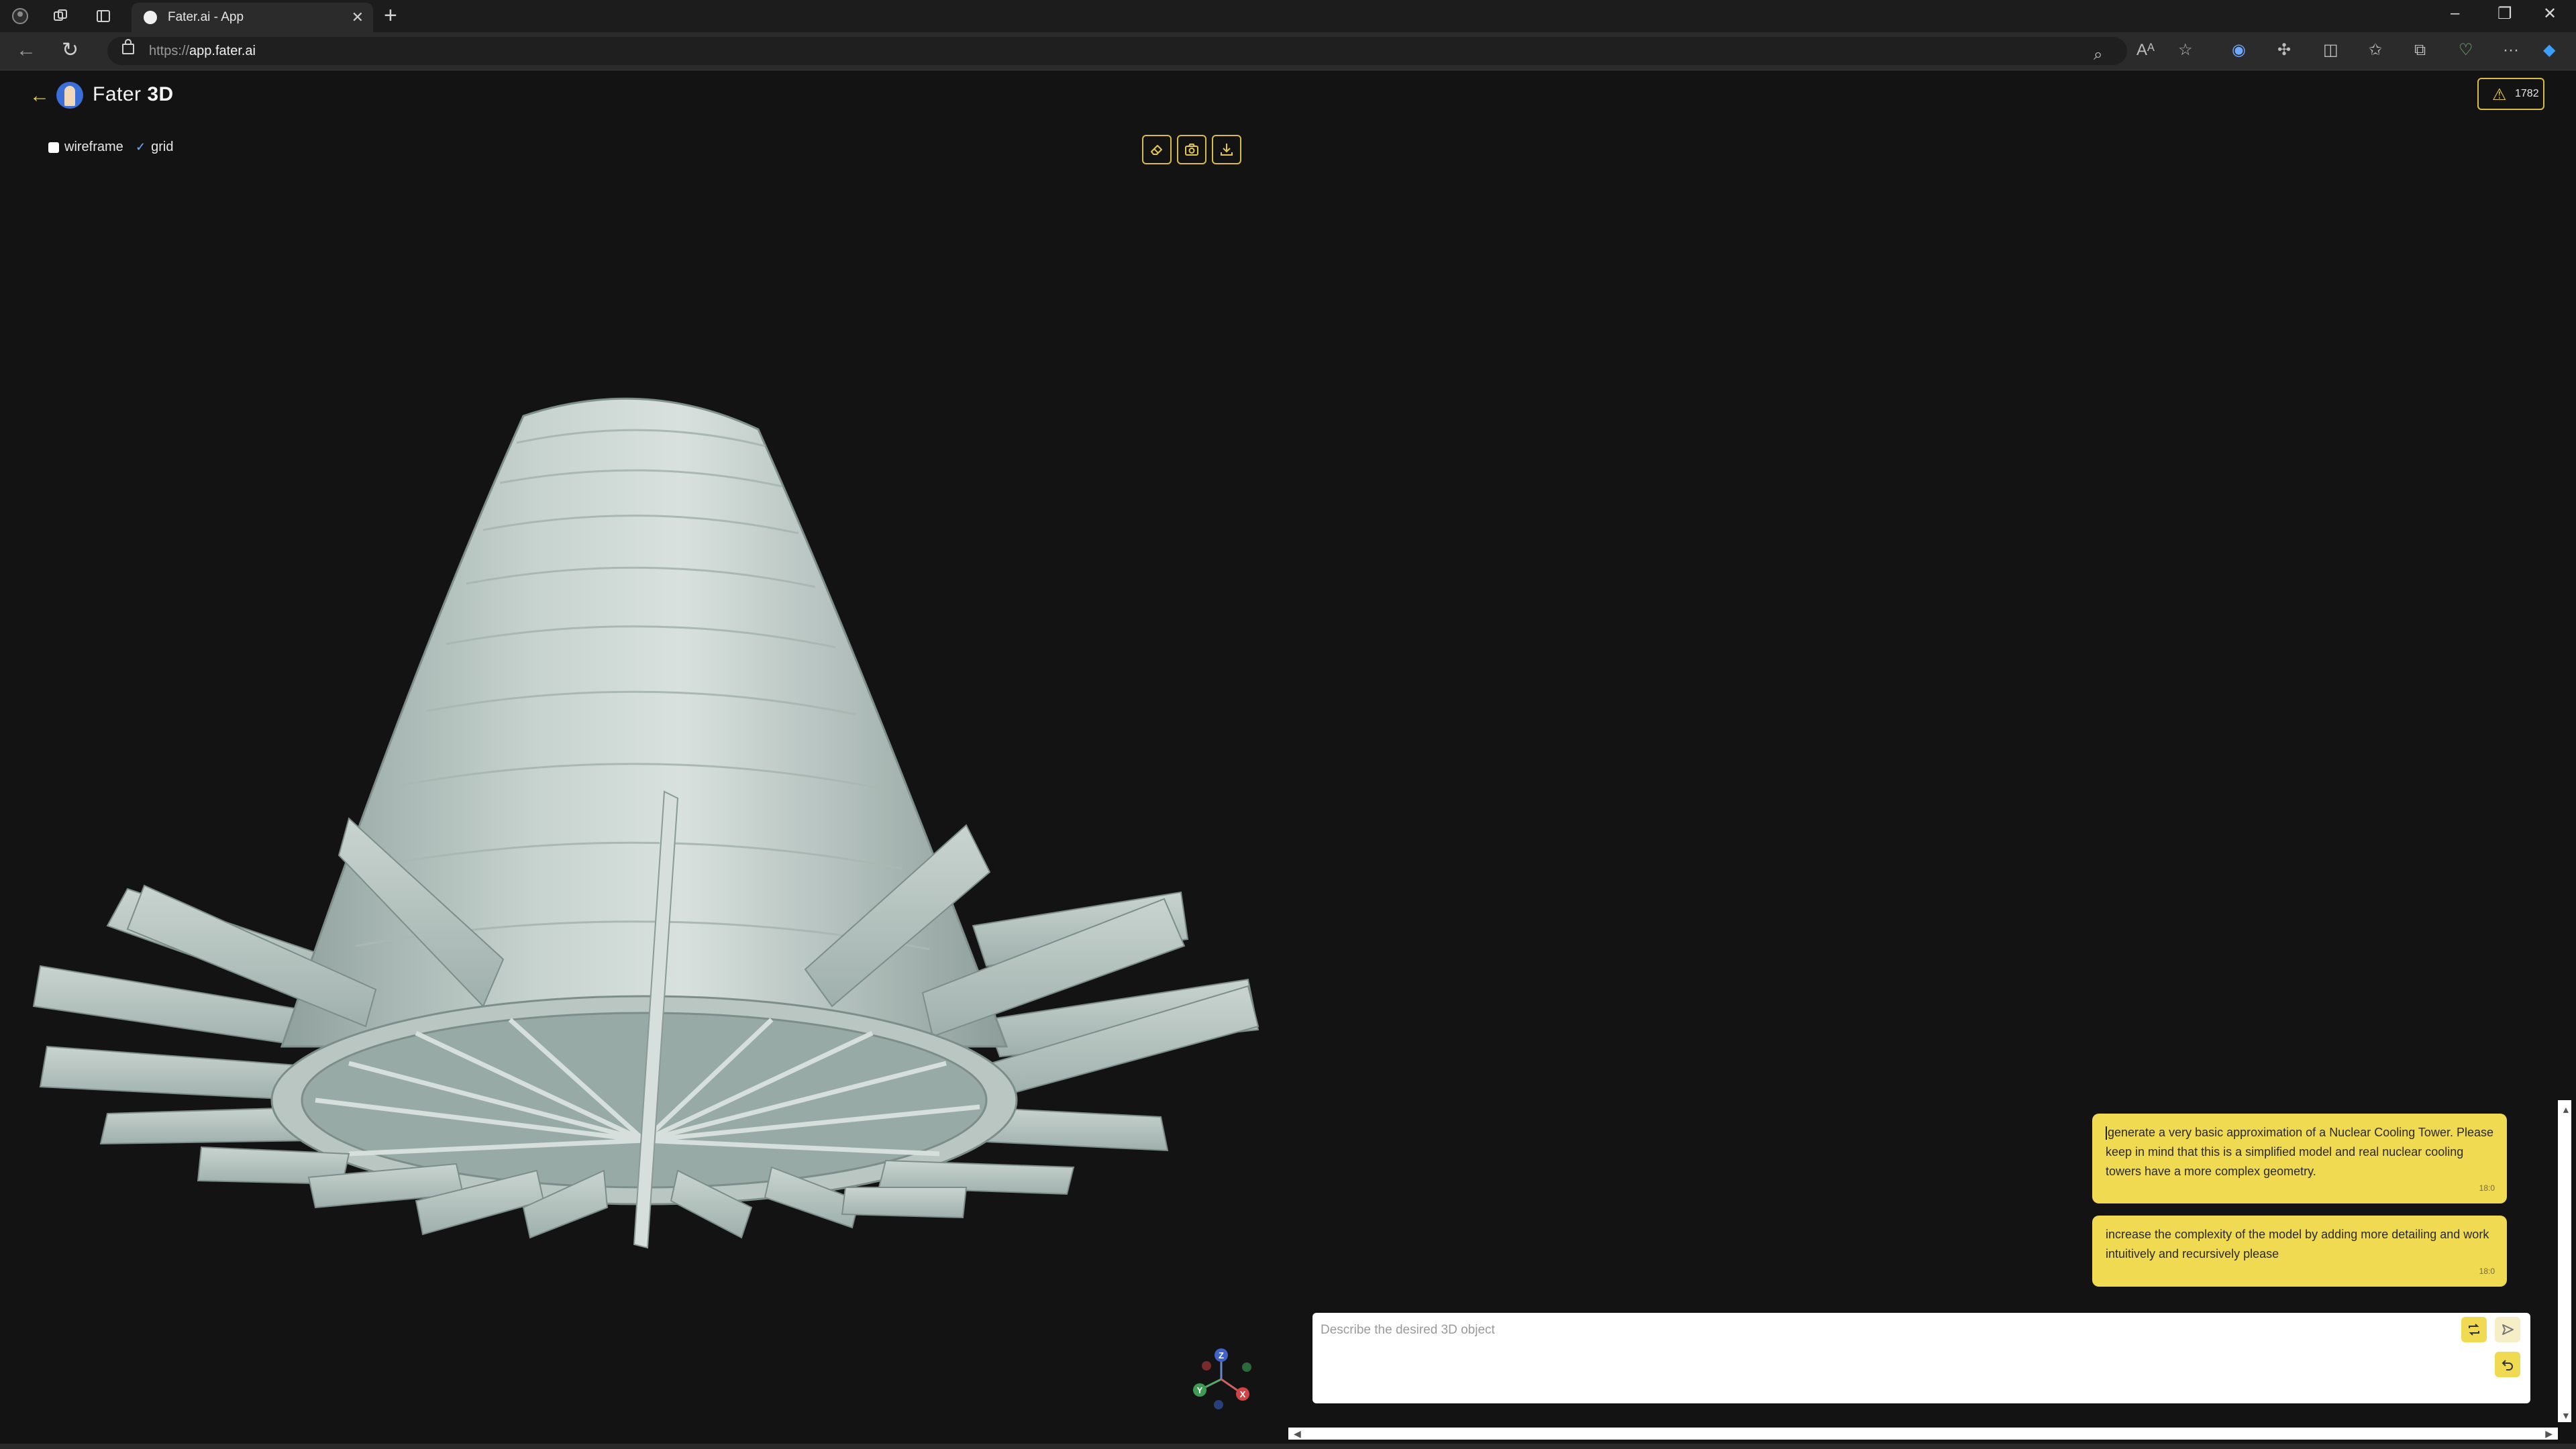 The height and width of the screenshot is (1449, 2576). I want to click on vertical-tabs-icon, so click(103, 16).